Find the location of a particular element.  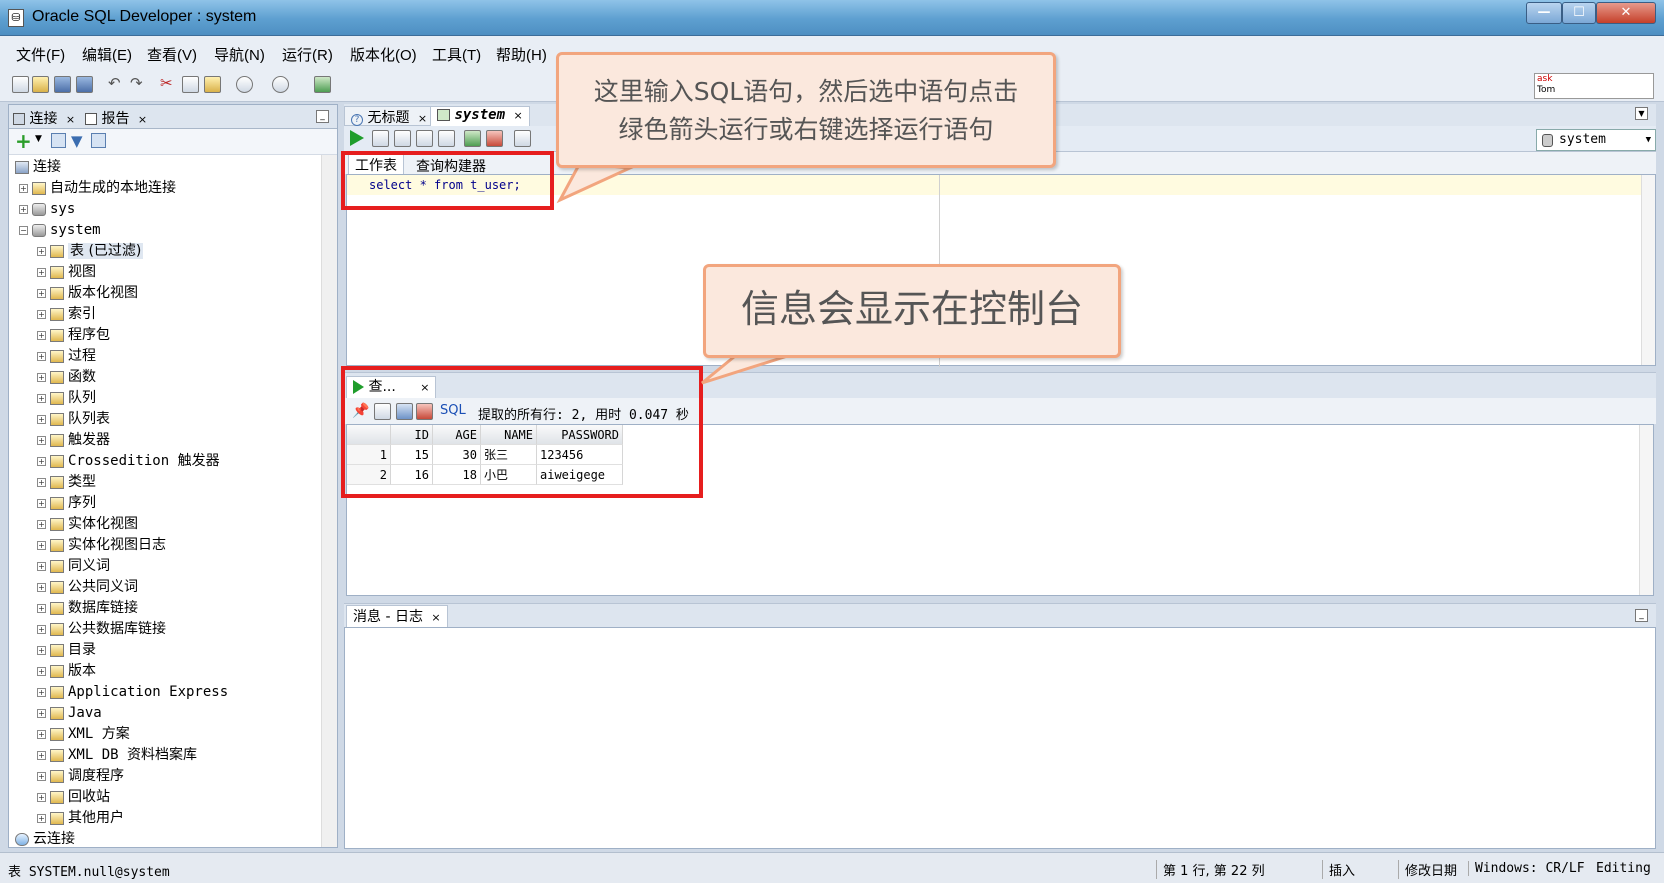

close-button: ✕ is located at coordinates (1626, 13).